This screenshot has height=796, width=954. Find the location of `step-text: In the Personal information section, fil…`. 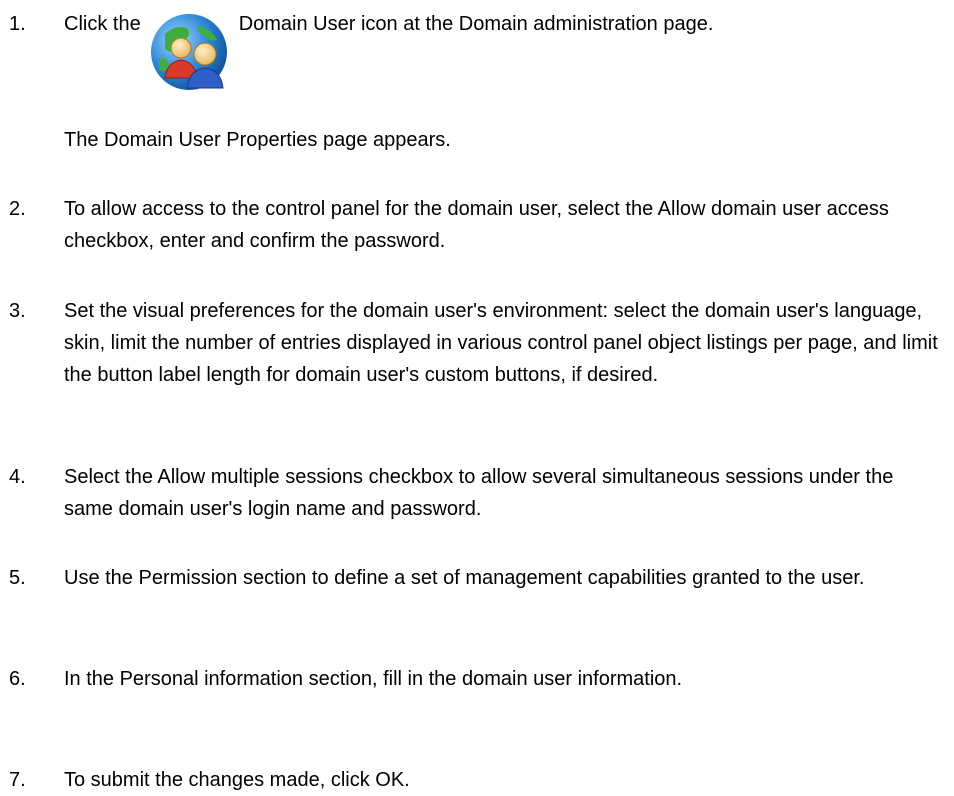

step-text: In the Personal information section, fil… is located at coordinates (373, 679).